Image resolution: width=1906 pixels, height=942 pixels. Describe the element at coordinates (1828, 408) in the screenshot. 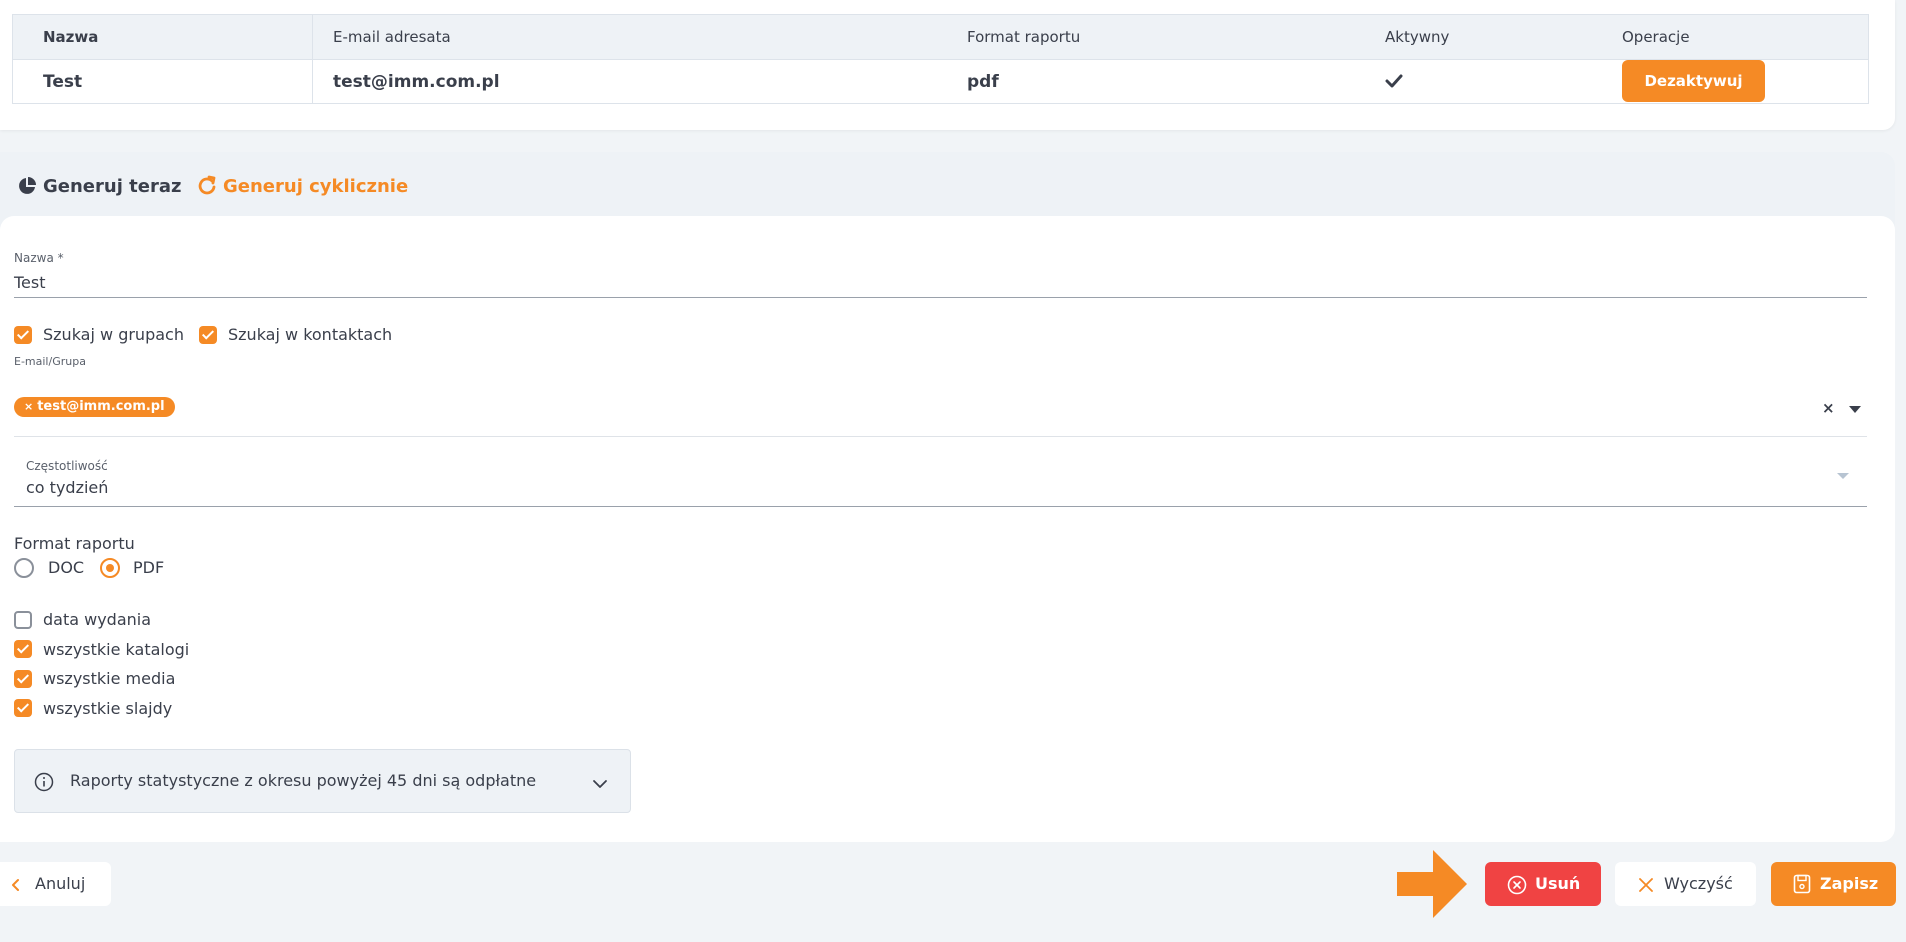

I see `clear-selection-icon: ×` at that location.